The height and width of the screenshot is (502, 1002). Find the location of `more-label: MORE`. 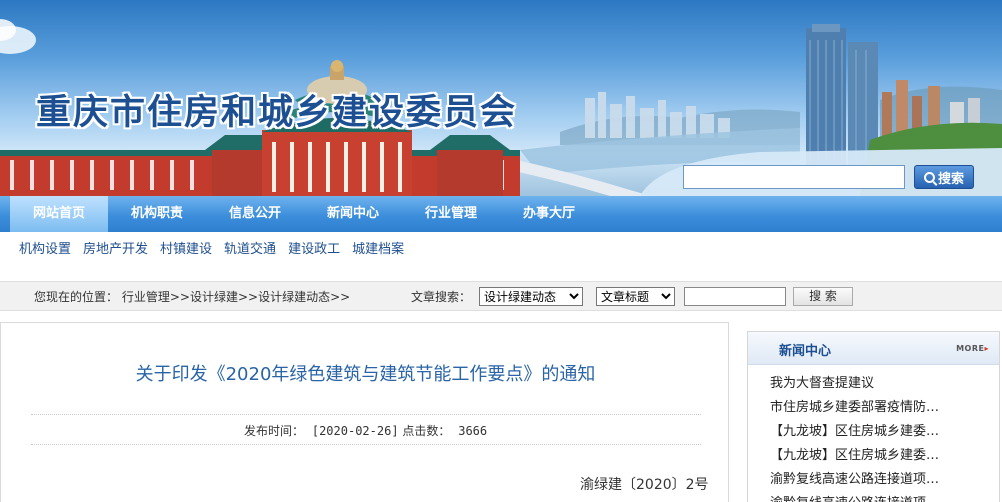

more-label: MORE is located at coordinates (970, 348).